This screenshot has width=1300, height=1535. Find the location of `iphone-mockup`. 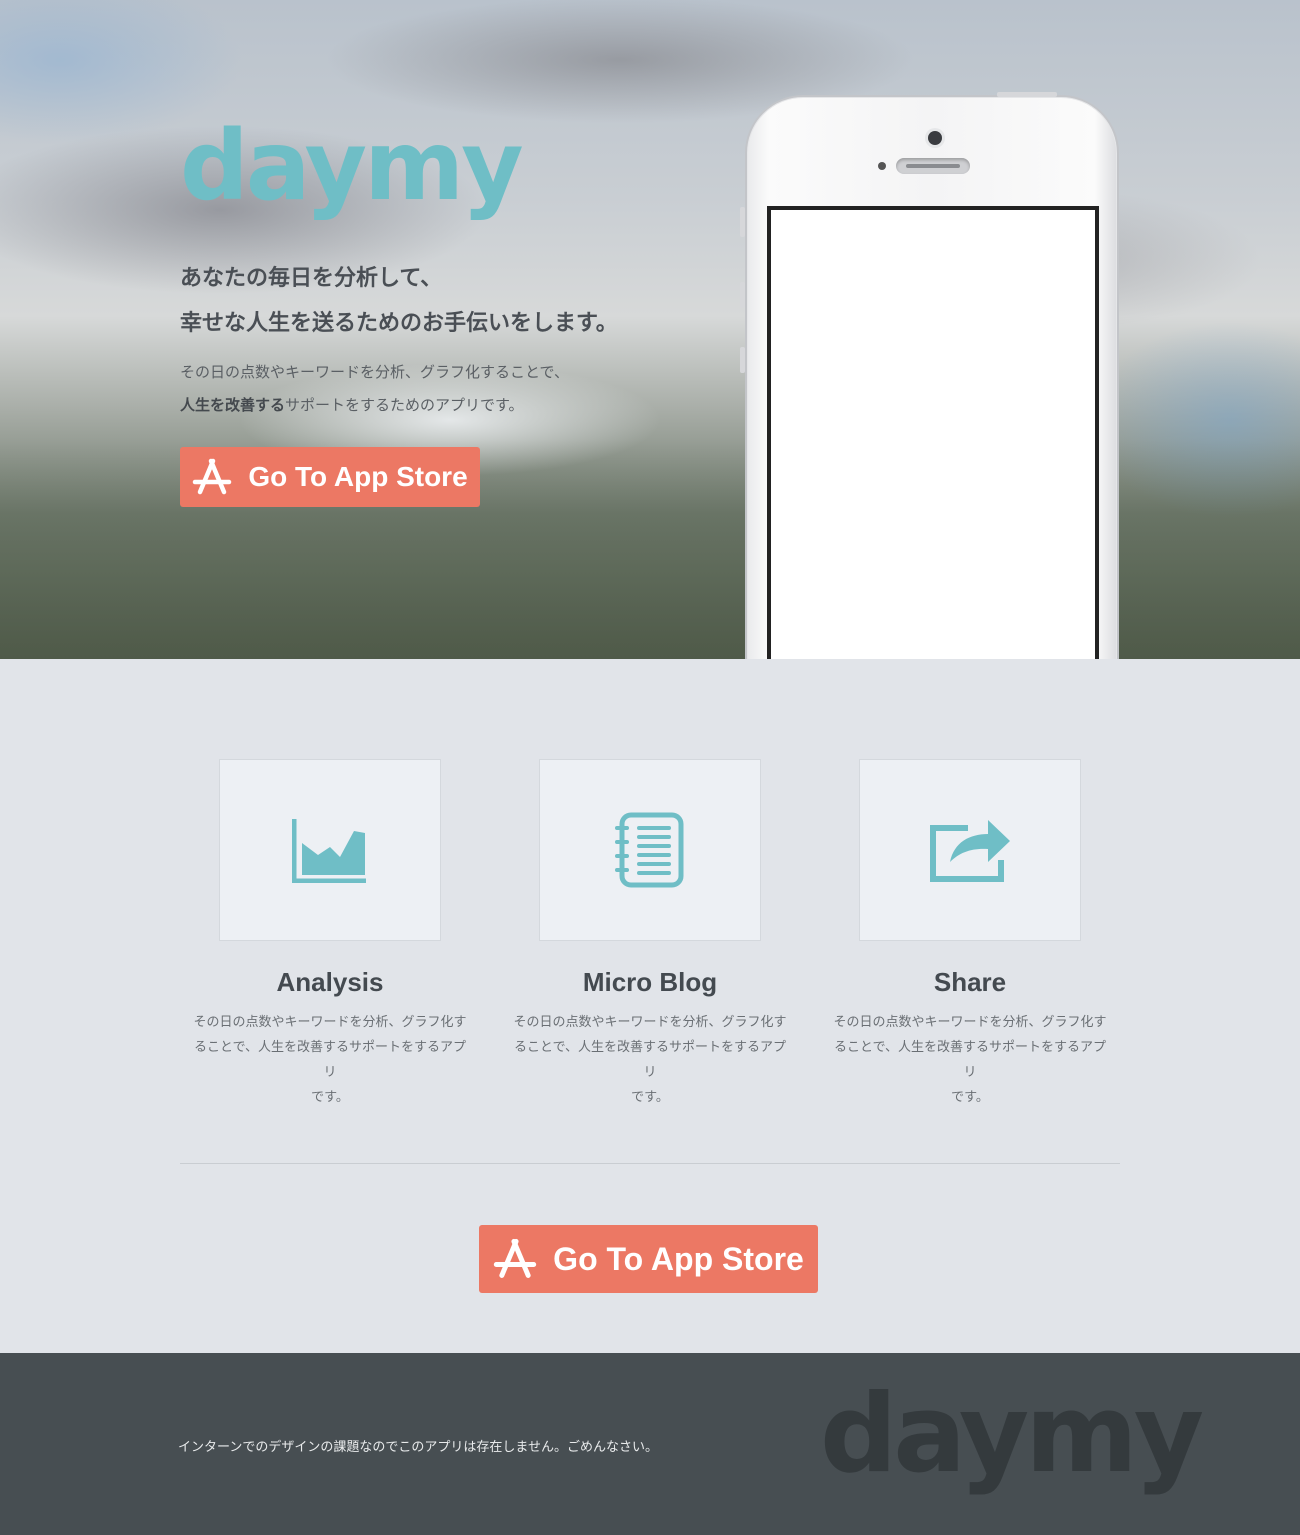

iphone-mockup is located at coordinates (929, 375).